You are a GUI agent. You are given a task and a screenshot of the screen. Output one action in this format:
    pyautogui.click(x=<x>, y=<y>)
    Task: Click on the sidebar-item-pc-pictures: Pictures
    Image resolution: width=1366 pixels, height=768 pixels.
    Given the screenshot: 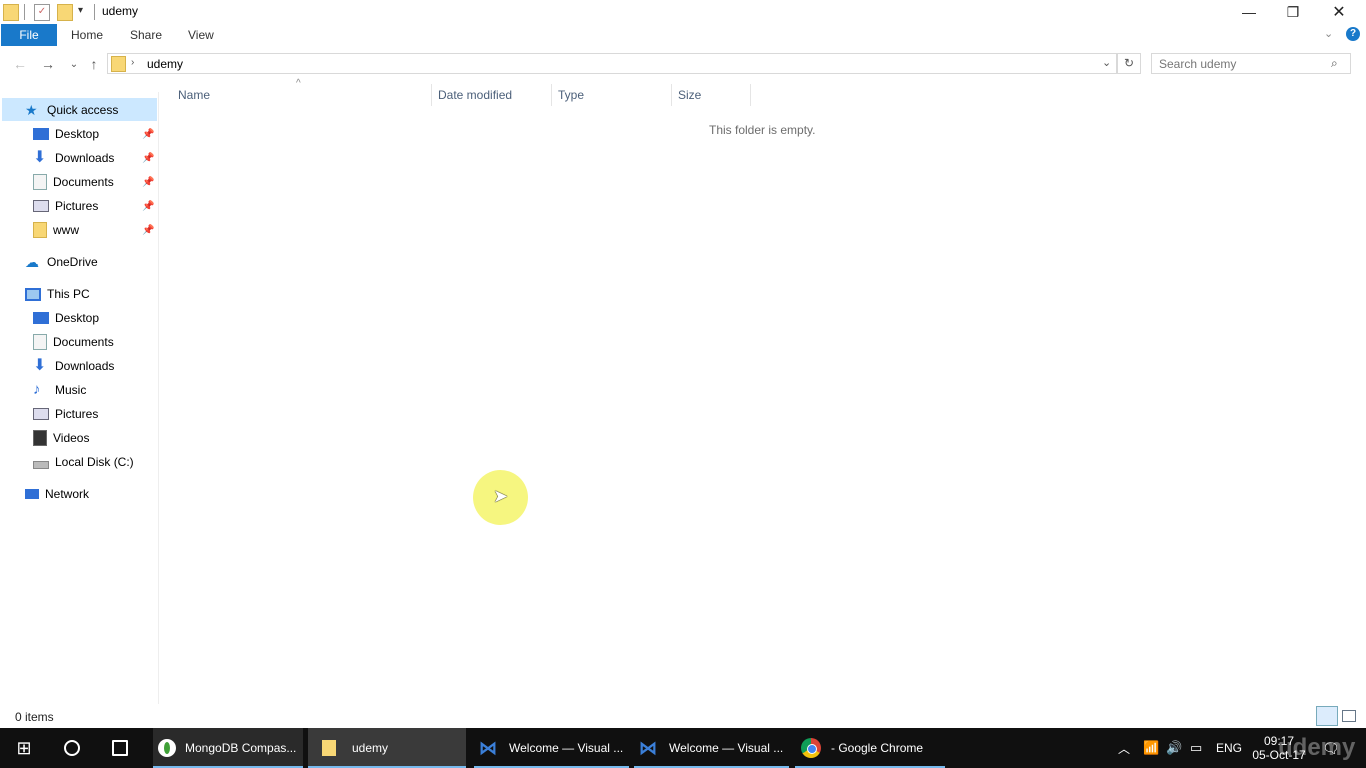 What is the action you would take?
    pyautogui.click(x=65, y=414)
    